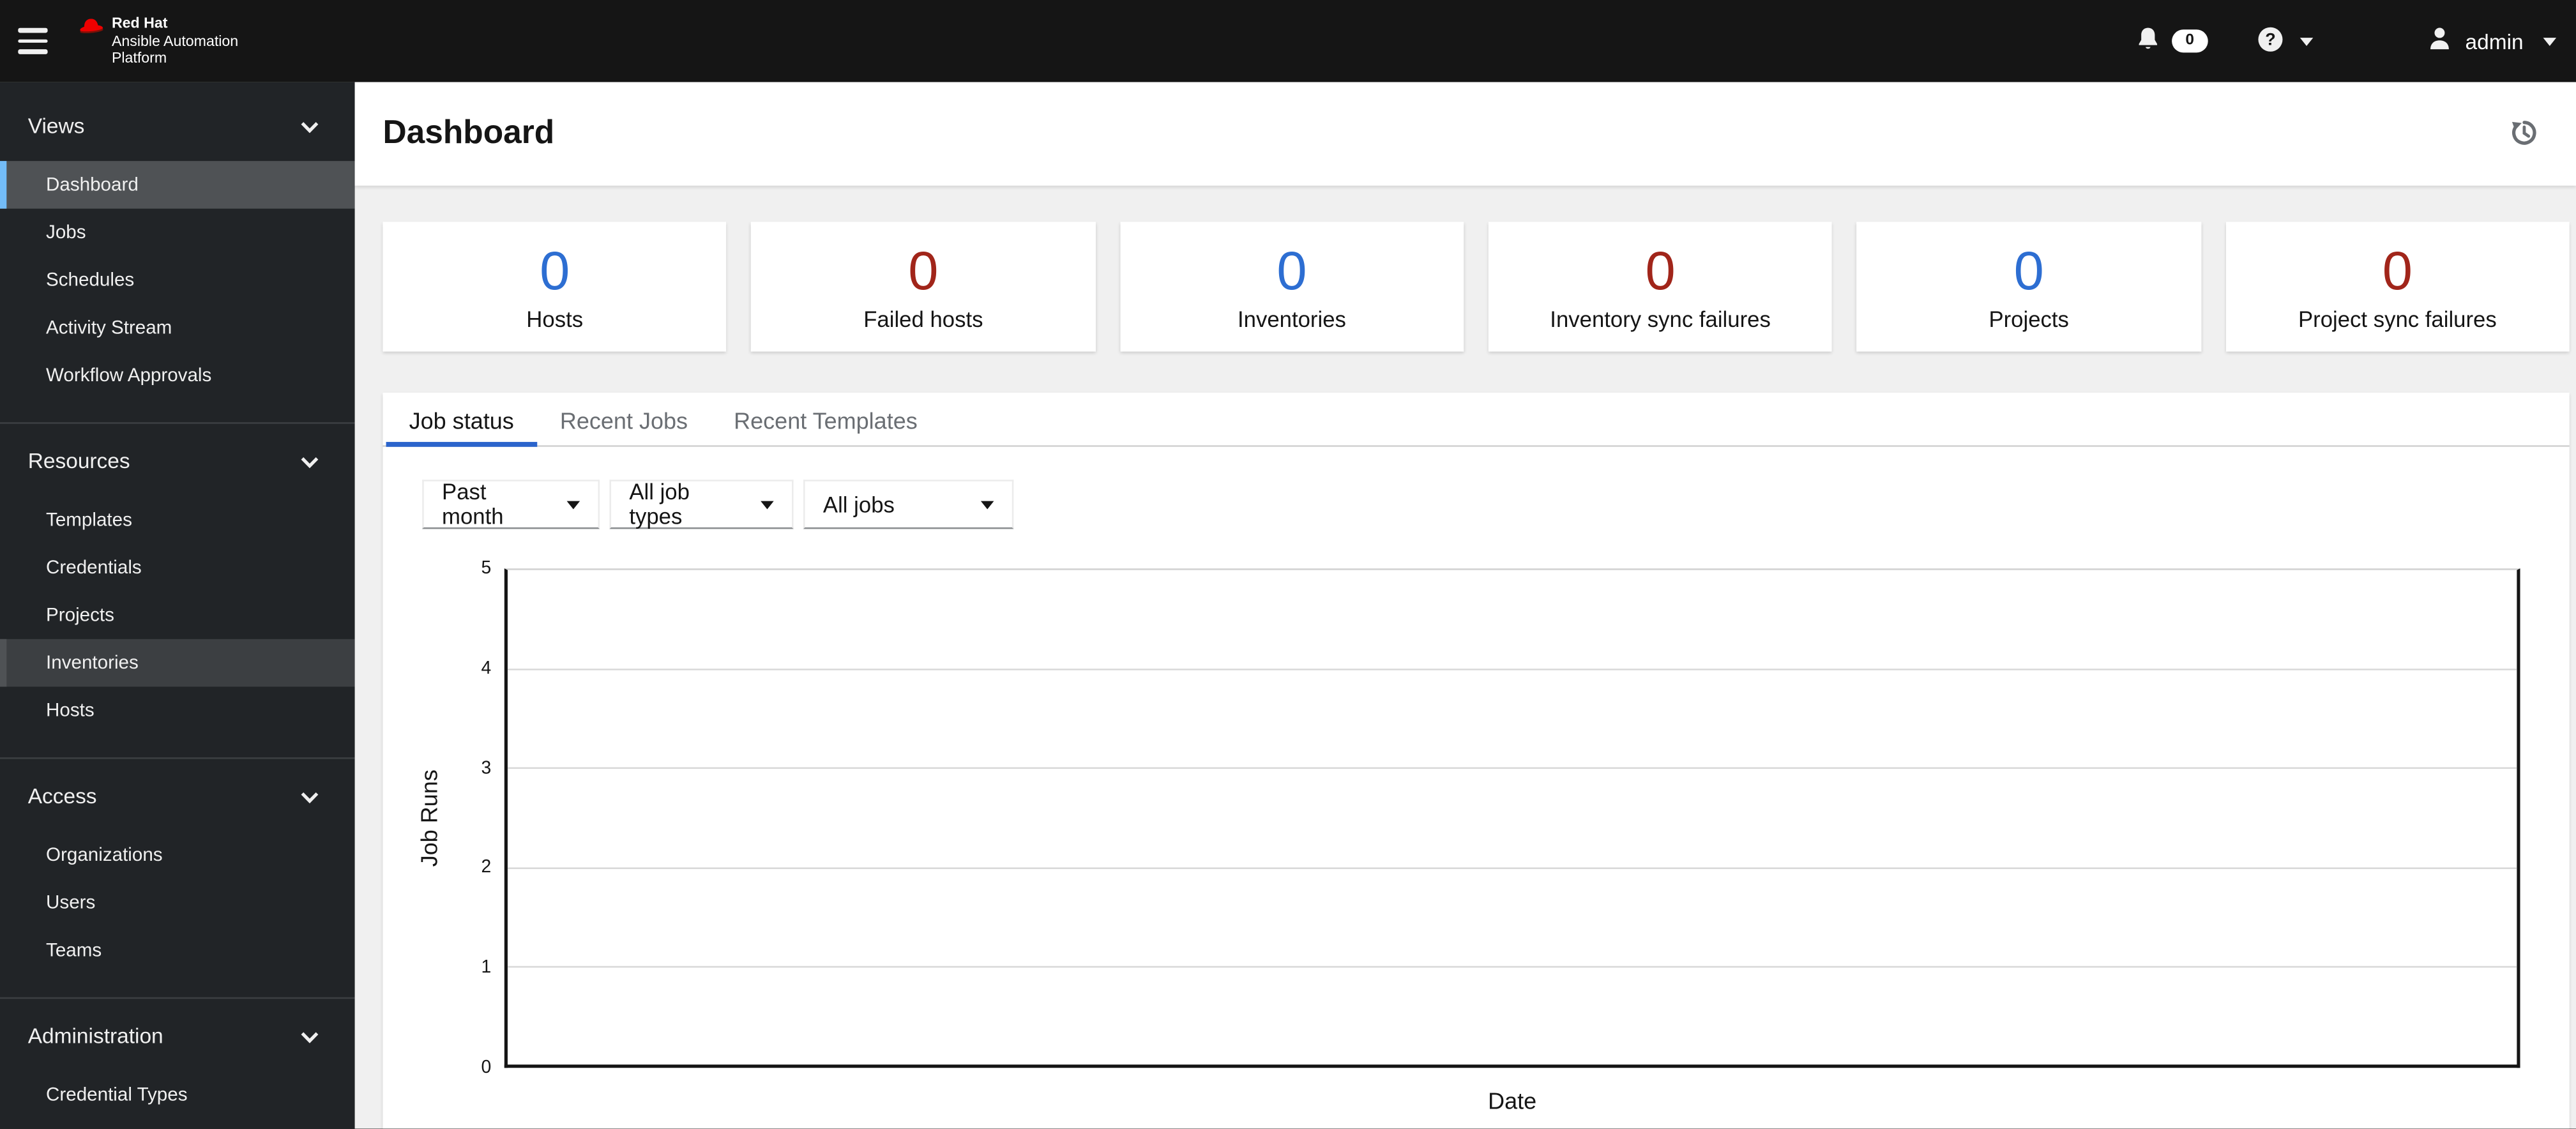 This screenshot has height=1129, width=2576. Describe the element at coordinates (2190, 41) in the screenshot. I see `notification-count-badge: 0` at that location.